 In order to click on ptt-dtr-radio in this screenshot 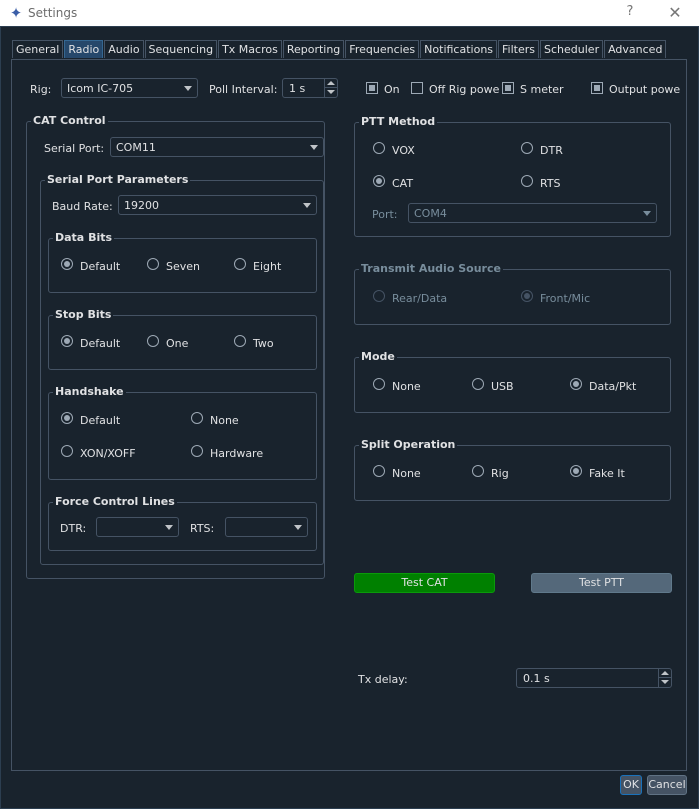, I will do `click(527, 148)`.